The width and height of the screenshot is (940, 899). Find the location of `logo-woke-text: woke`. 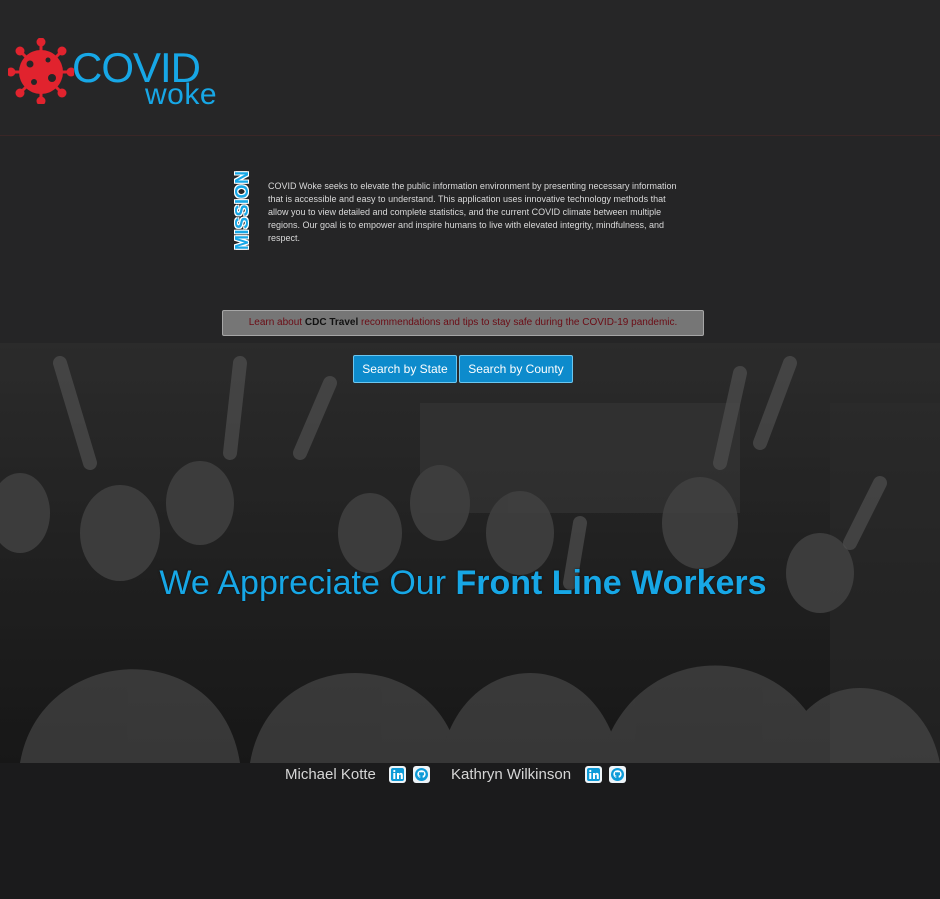

logo-woke-text: woke is located at coordinates (181, 94).